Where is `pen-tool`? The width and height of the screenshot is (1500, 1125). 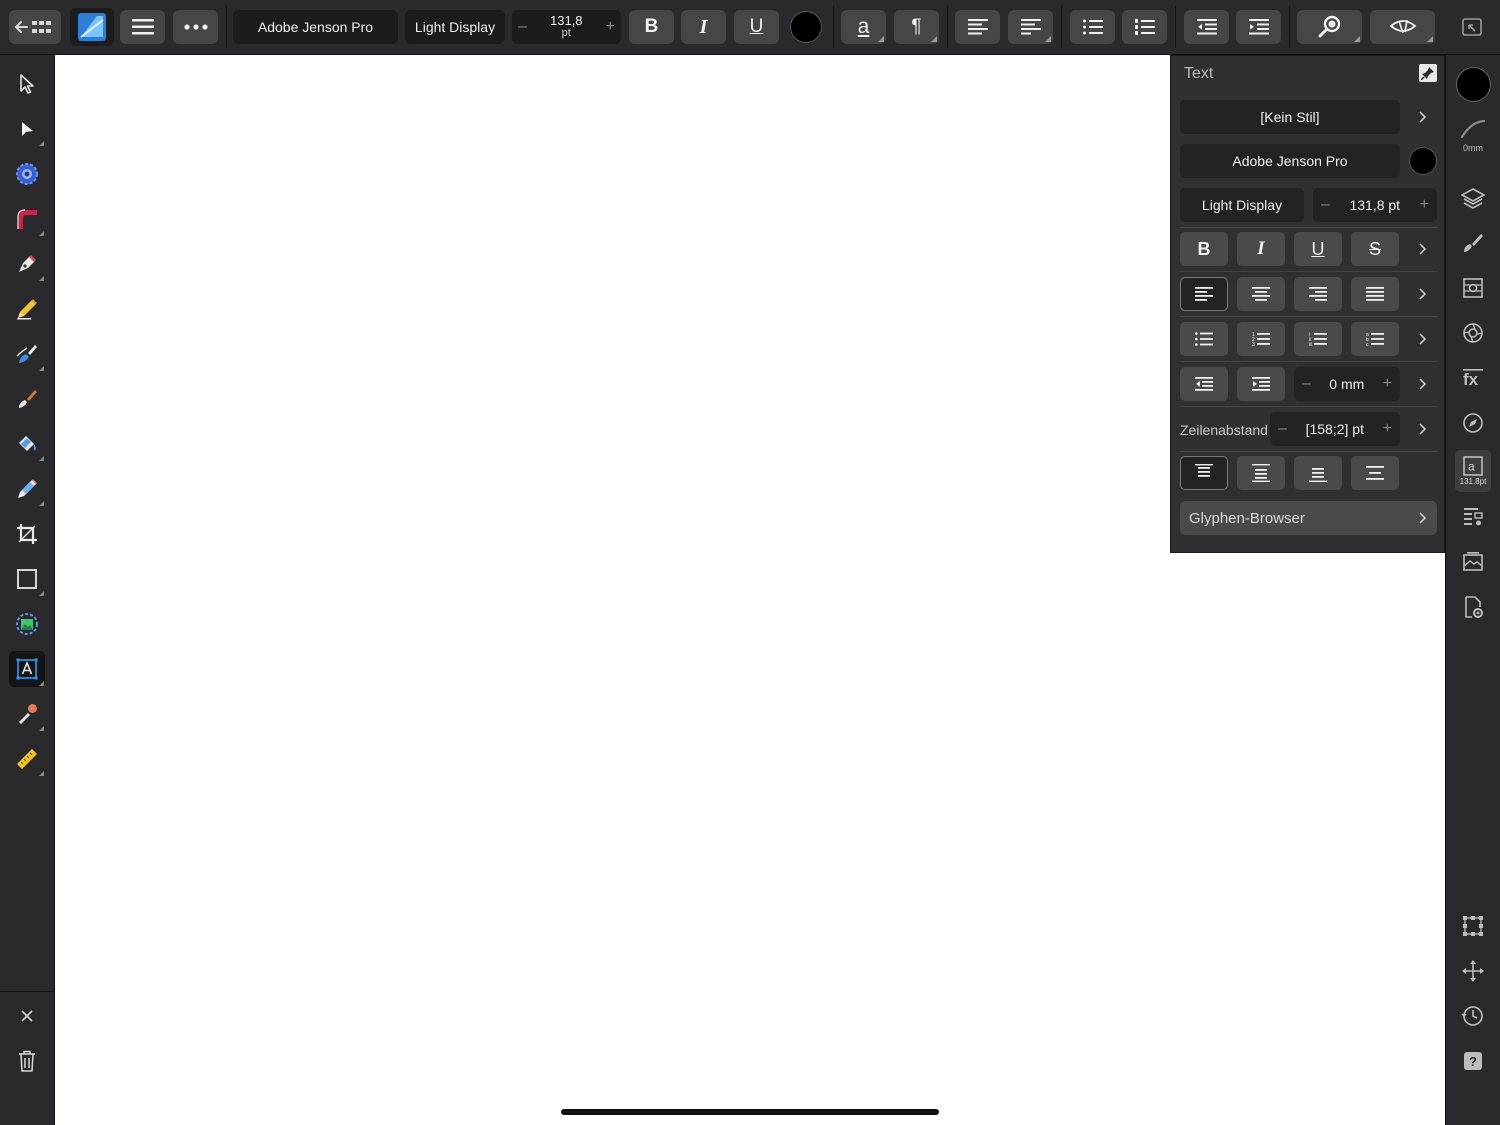
pen-tool is located at coordinates (27, 264).